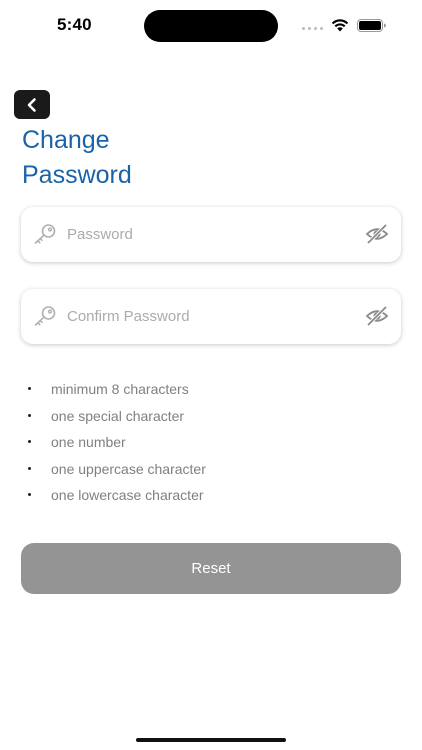  I want to click on chevron-left-icon, so click(31, 104).